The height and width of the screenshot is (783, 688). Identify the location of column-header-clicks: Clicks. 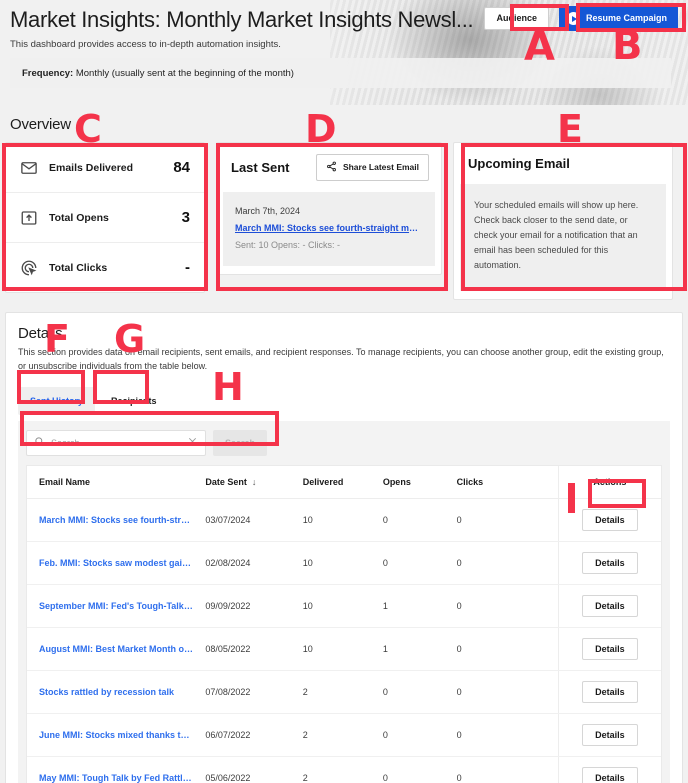
(504, 482).